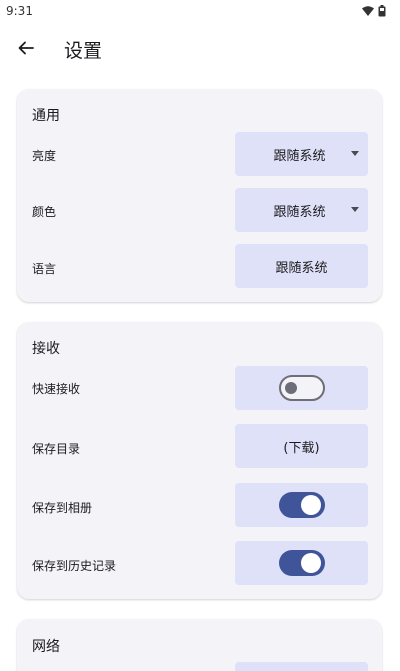  I want to click on save-to-album-switch, so click(301, 505).